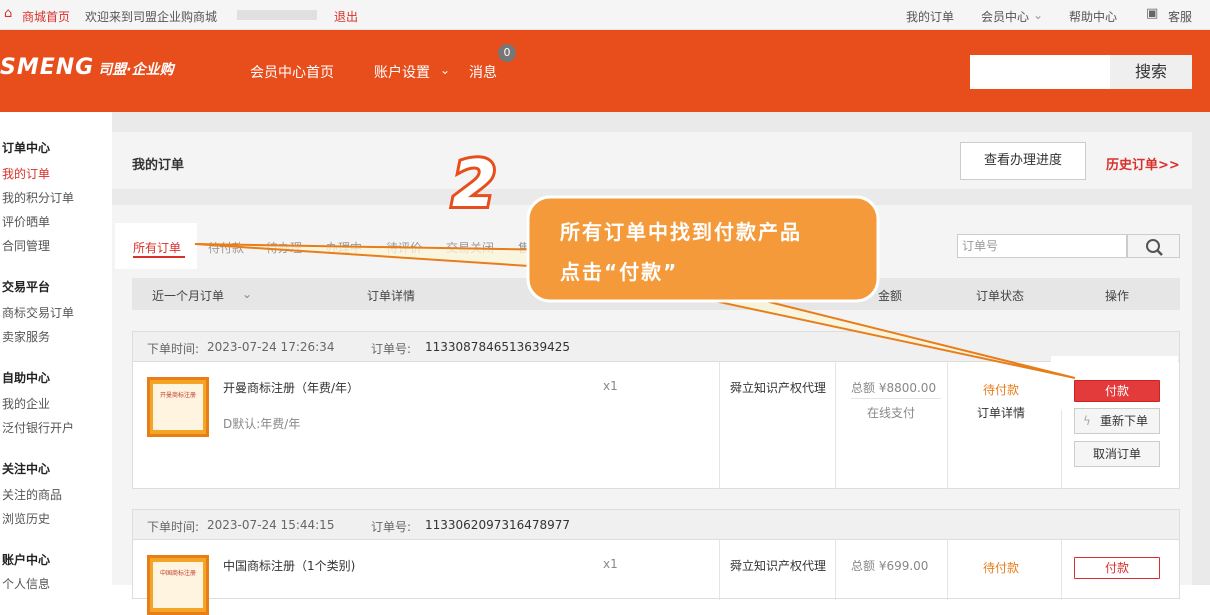 The width and height of the screenshot is (1210, 615). I want to click on search-icon, so click(1154, 247).